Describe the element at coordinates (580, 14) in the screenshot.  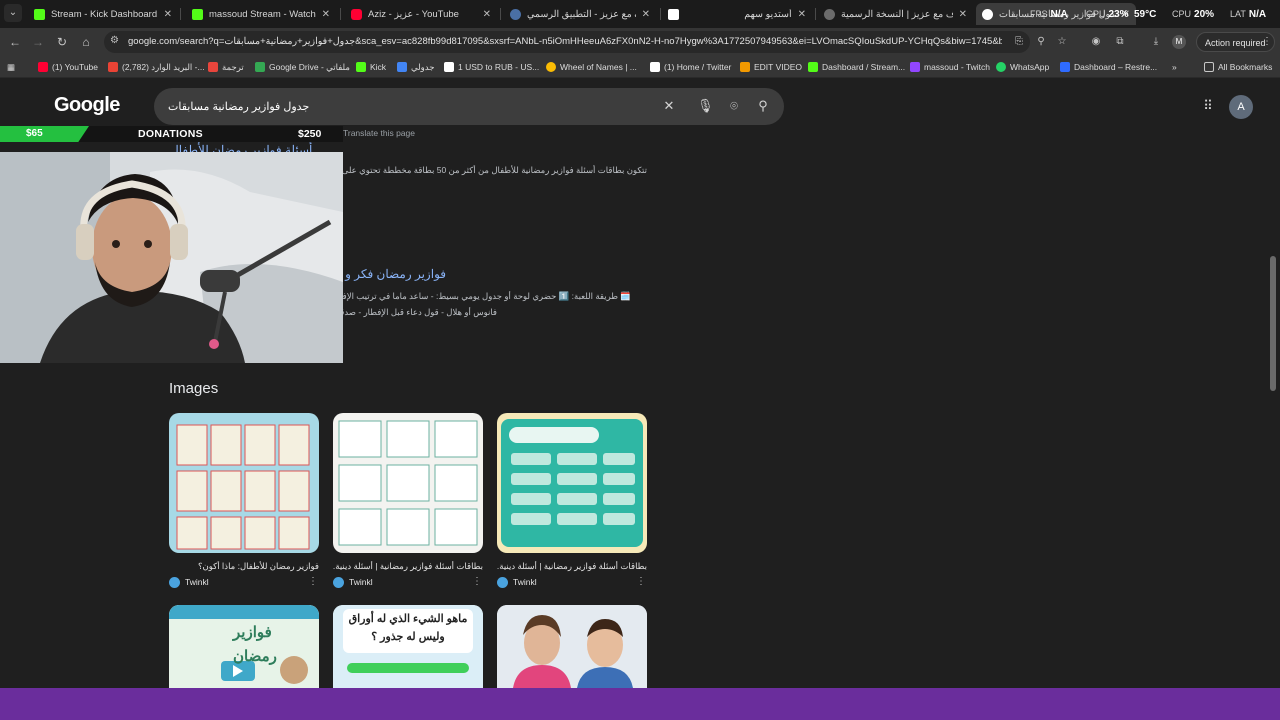
I see `tab-huroof-app: حروف مع عزيز - التطبيق الرسمي ✕` at that location.